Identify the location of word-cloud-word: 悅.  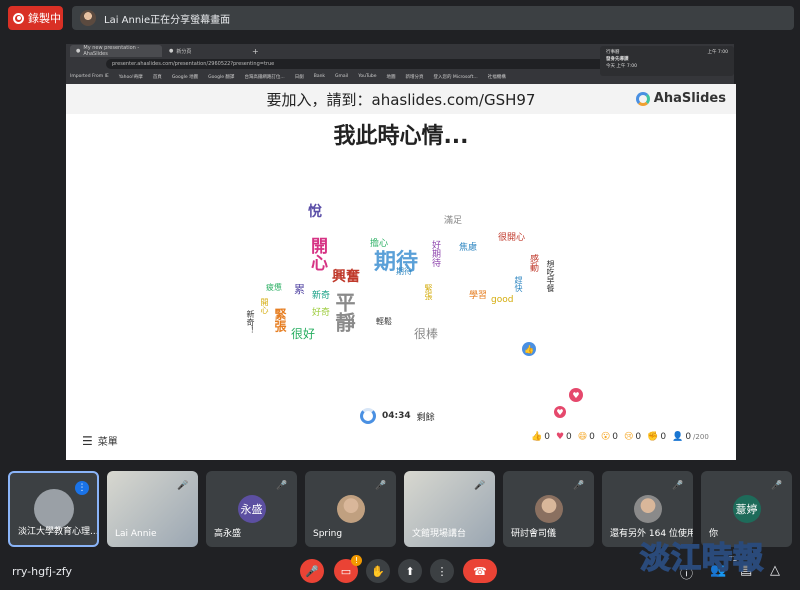
(315, 212).